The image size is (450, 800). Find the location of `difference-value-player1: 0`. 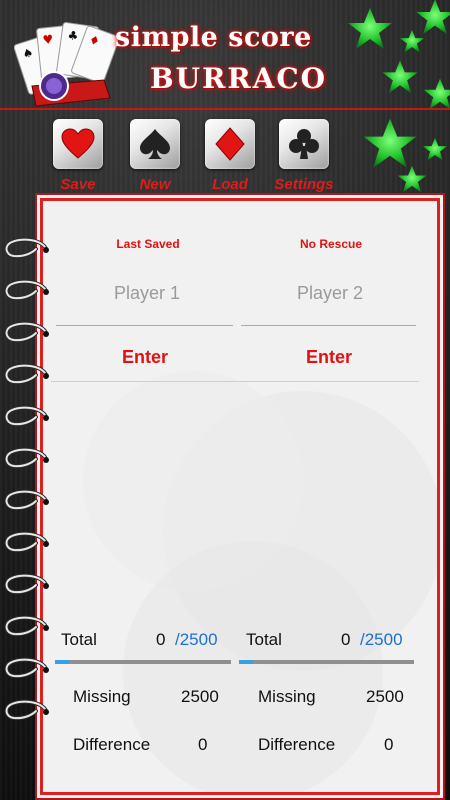

difference-value-player1: 0 is located at coordinates (203, 744).